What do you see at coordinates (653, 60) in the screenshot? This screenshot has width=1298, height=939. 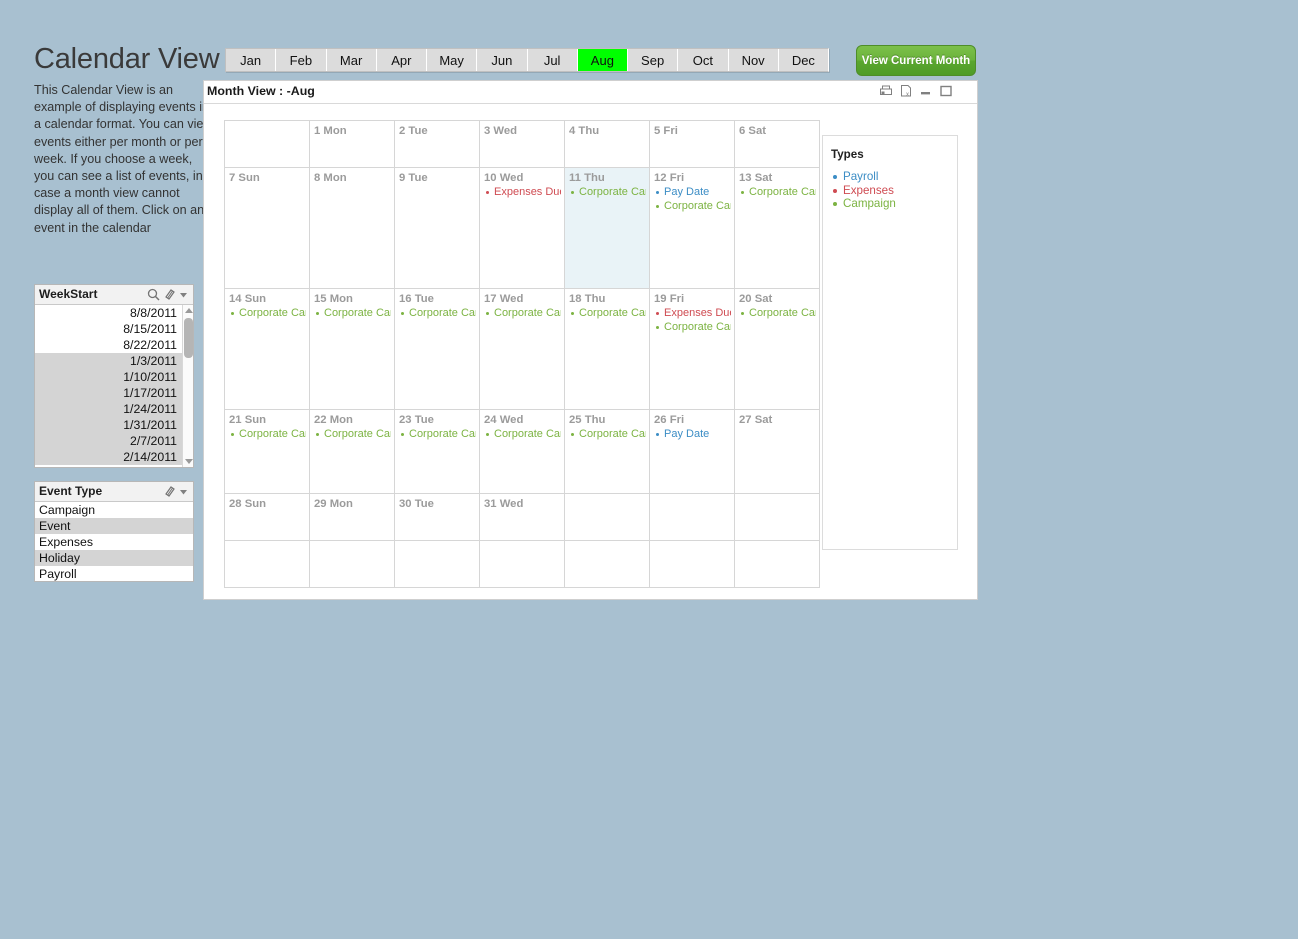 I see `month-tab-sep: Sep` at bounding box center [653, 60].